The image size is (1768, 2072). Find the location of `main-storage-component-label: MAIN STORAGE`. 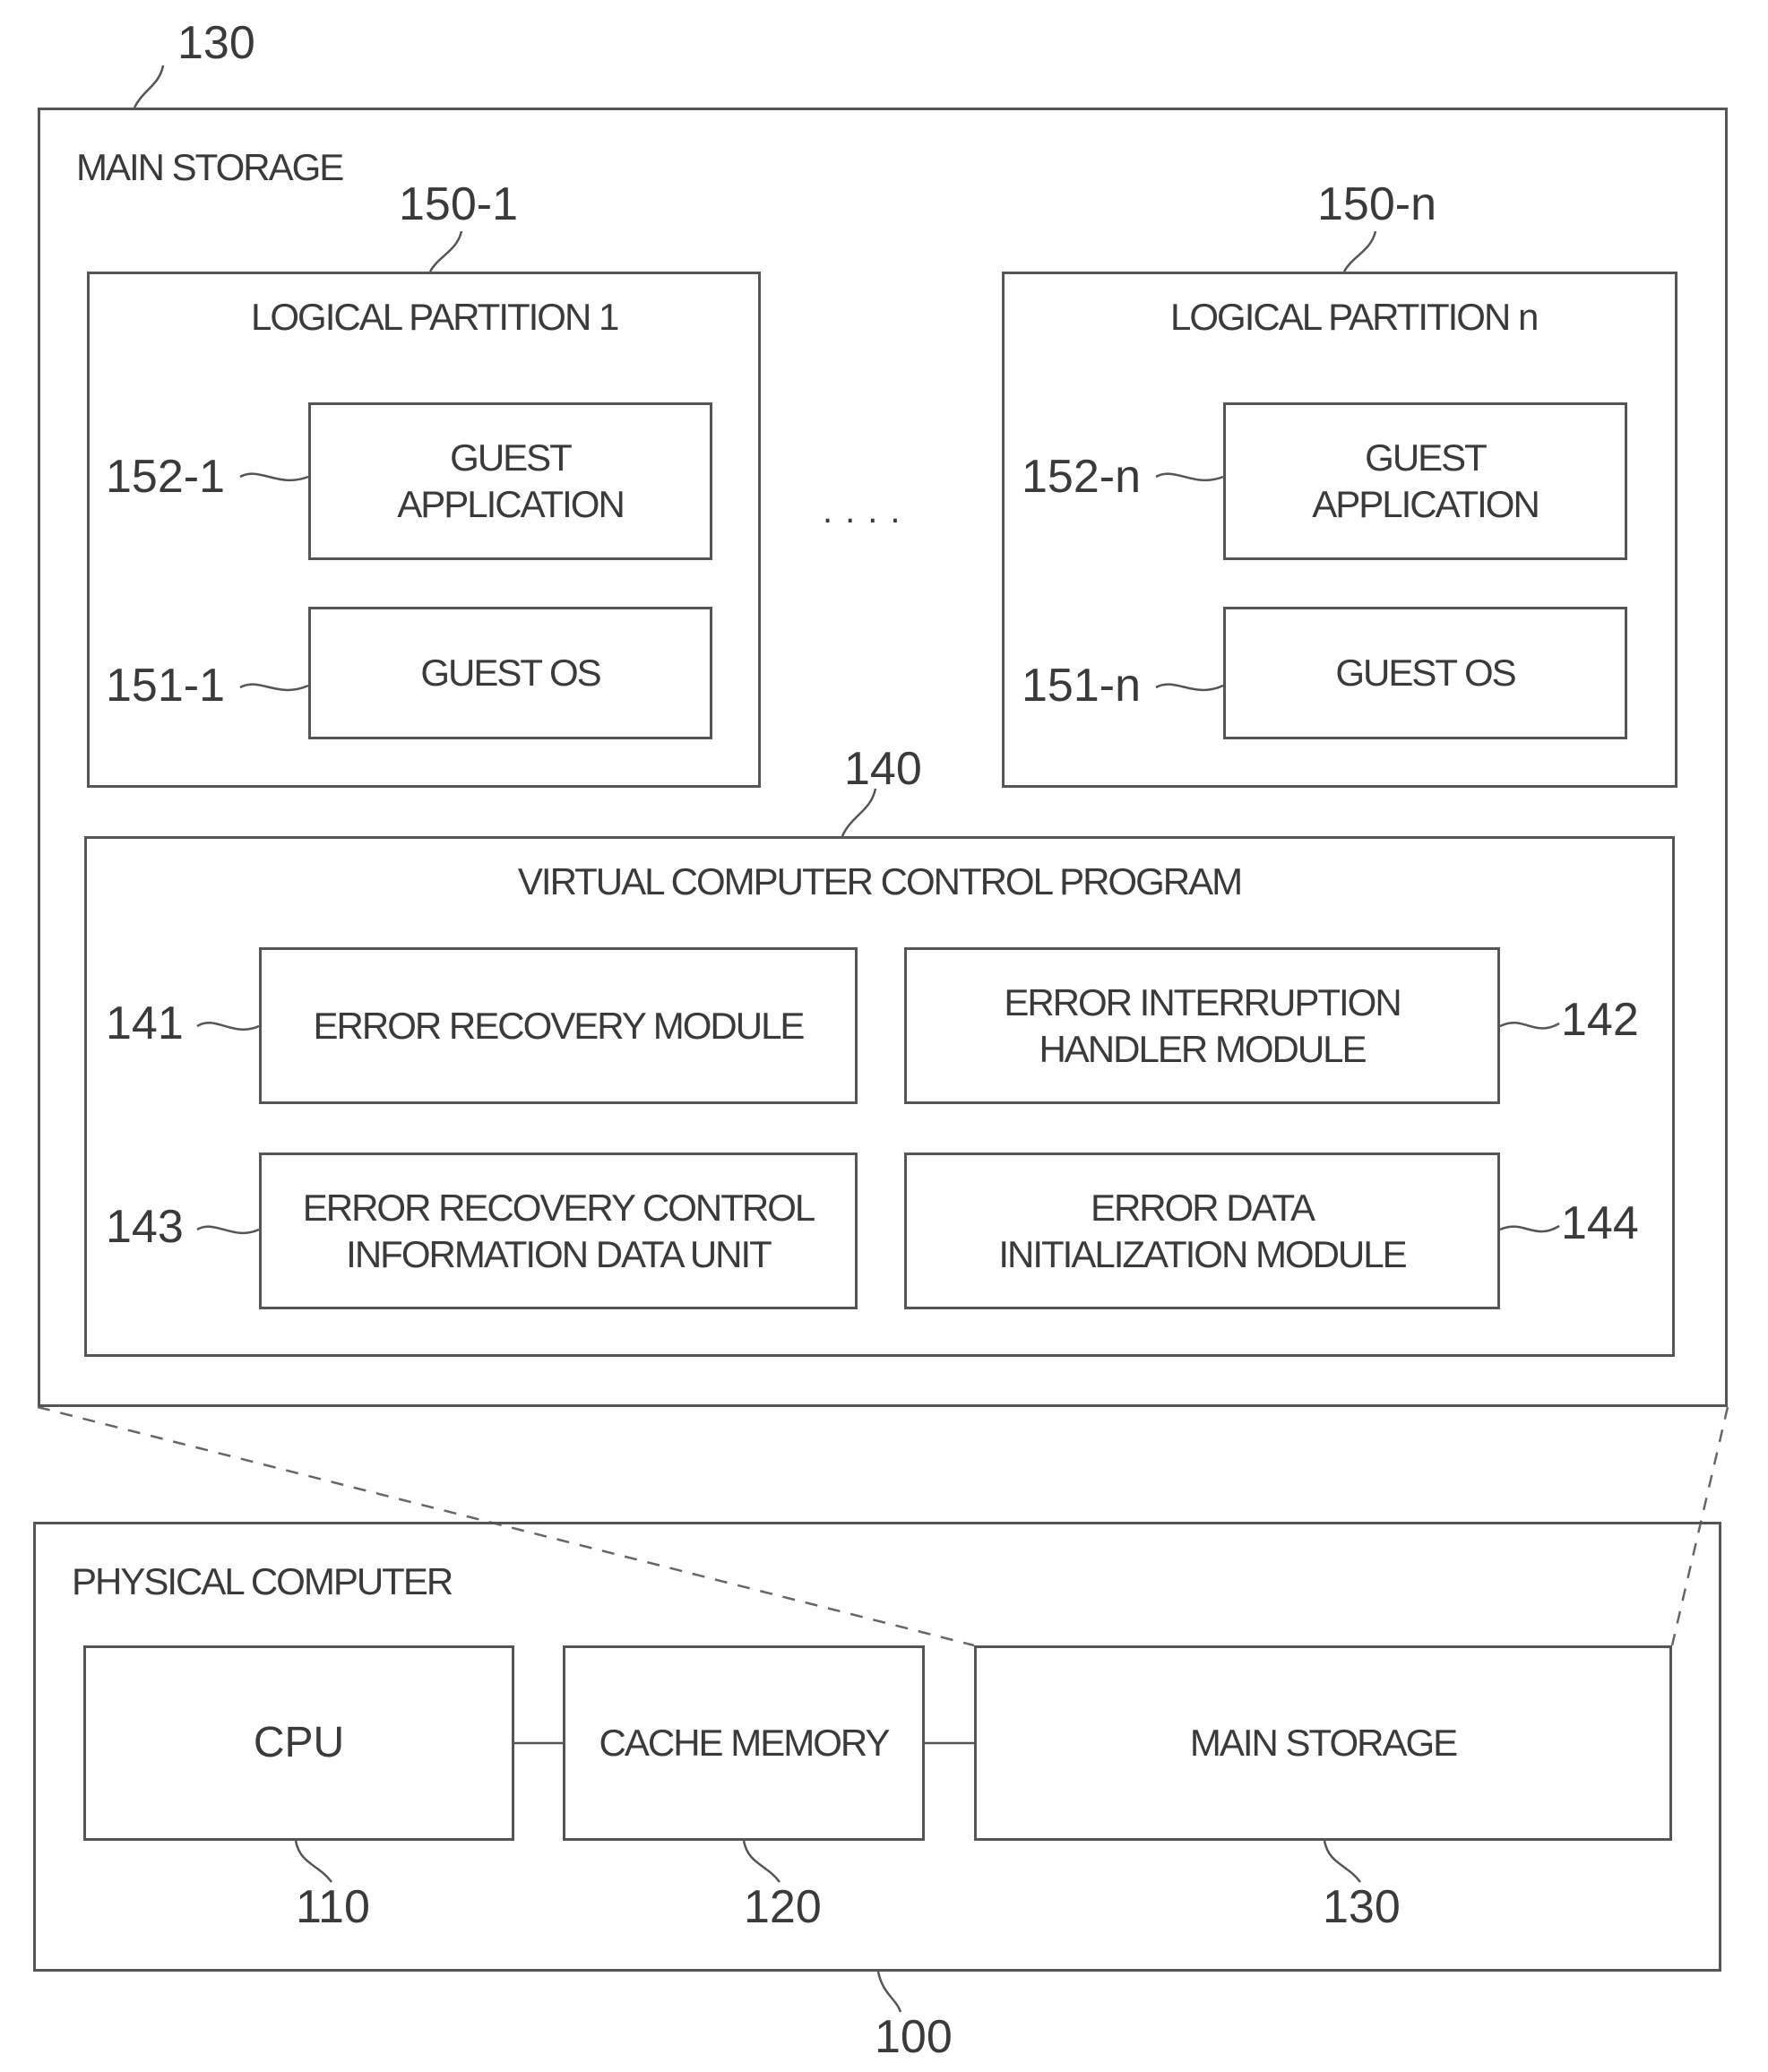

main-storage-component-label: MAIN STORAGE is located at coordinates (1323, 1743).